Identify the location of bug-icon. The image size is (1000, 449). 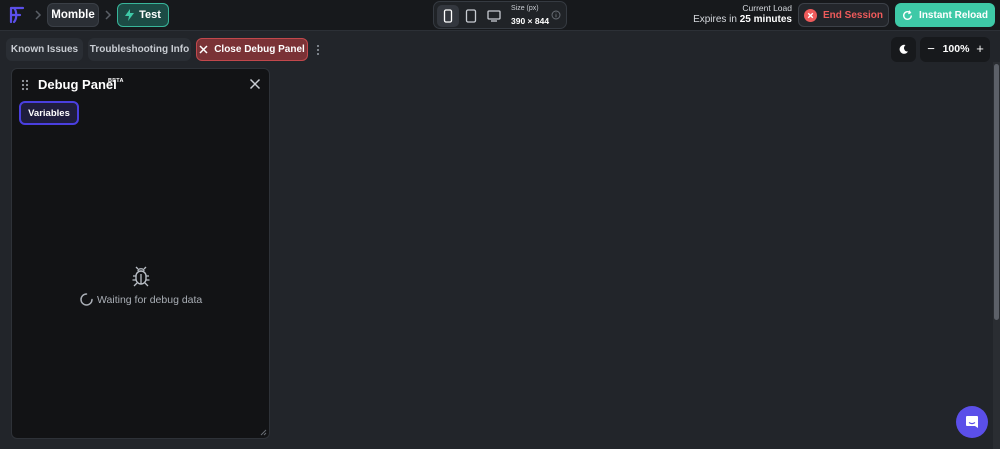
(141, 276).